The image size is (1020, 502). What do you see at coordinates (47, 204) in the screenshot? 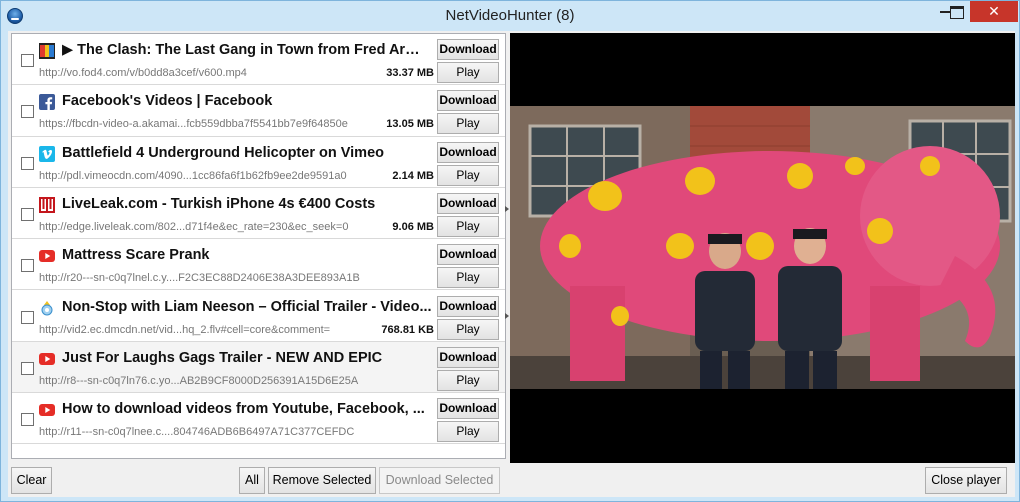
I see `liveleak-icon` at bounding box center [47, 204].